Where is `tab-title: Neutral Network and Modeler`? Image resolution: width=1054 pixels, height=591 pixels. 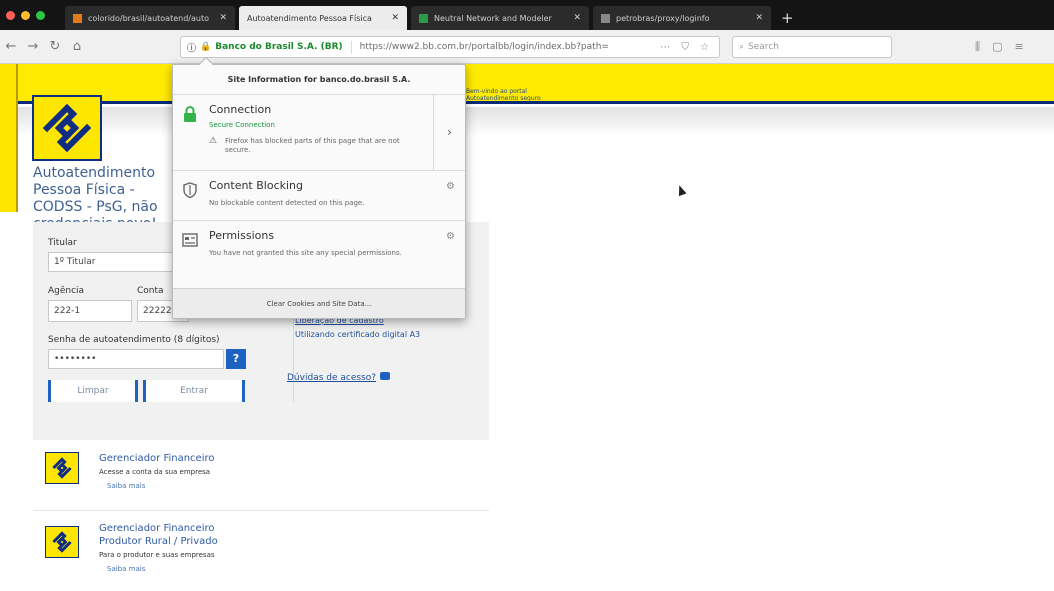 tab-title: Neutral Network and Modeler is located at coordinates (493, 18).